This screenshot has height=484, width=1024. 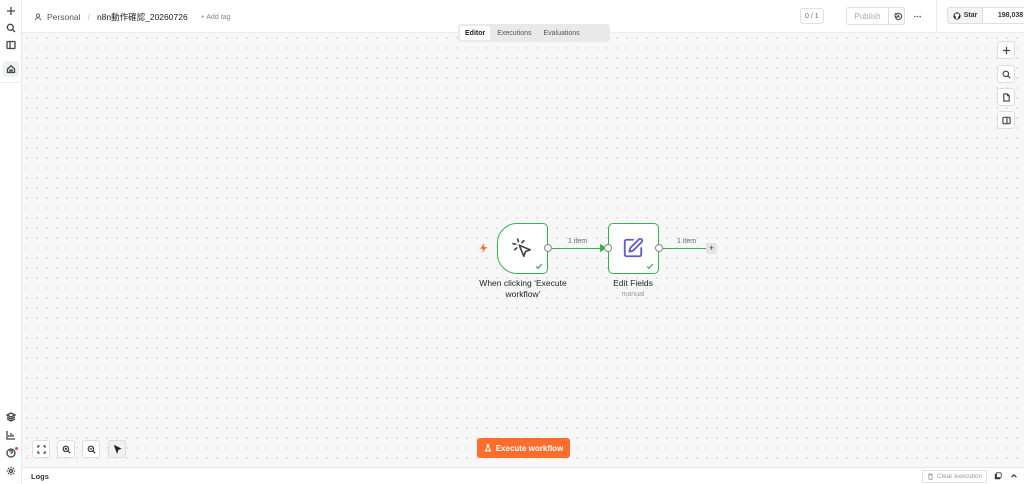 What do you see at coordinates (711, 248) in the screenshot?
I see `add-next-node-button: +` at bounding box center [711, 248].